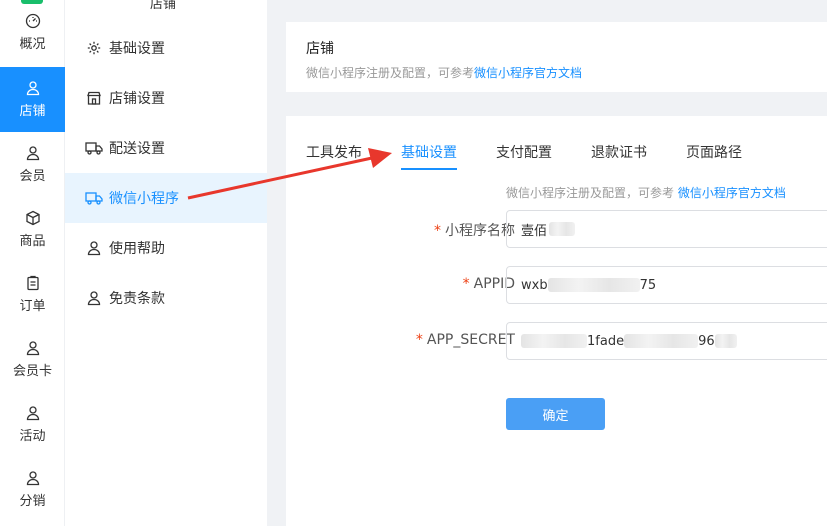  What do you see at coordinates (32, 44) in the screenshot?
I see `rail-item-label: 概况` at bounding box center [32, 44].